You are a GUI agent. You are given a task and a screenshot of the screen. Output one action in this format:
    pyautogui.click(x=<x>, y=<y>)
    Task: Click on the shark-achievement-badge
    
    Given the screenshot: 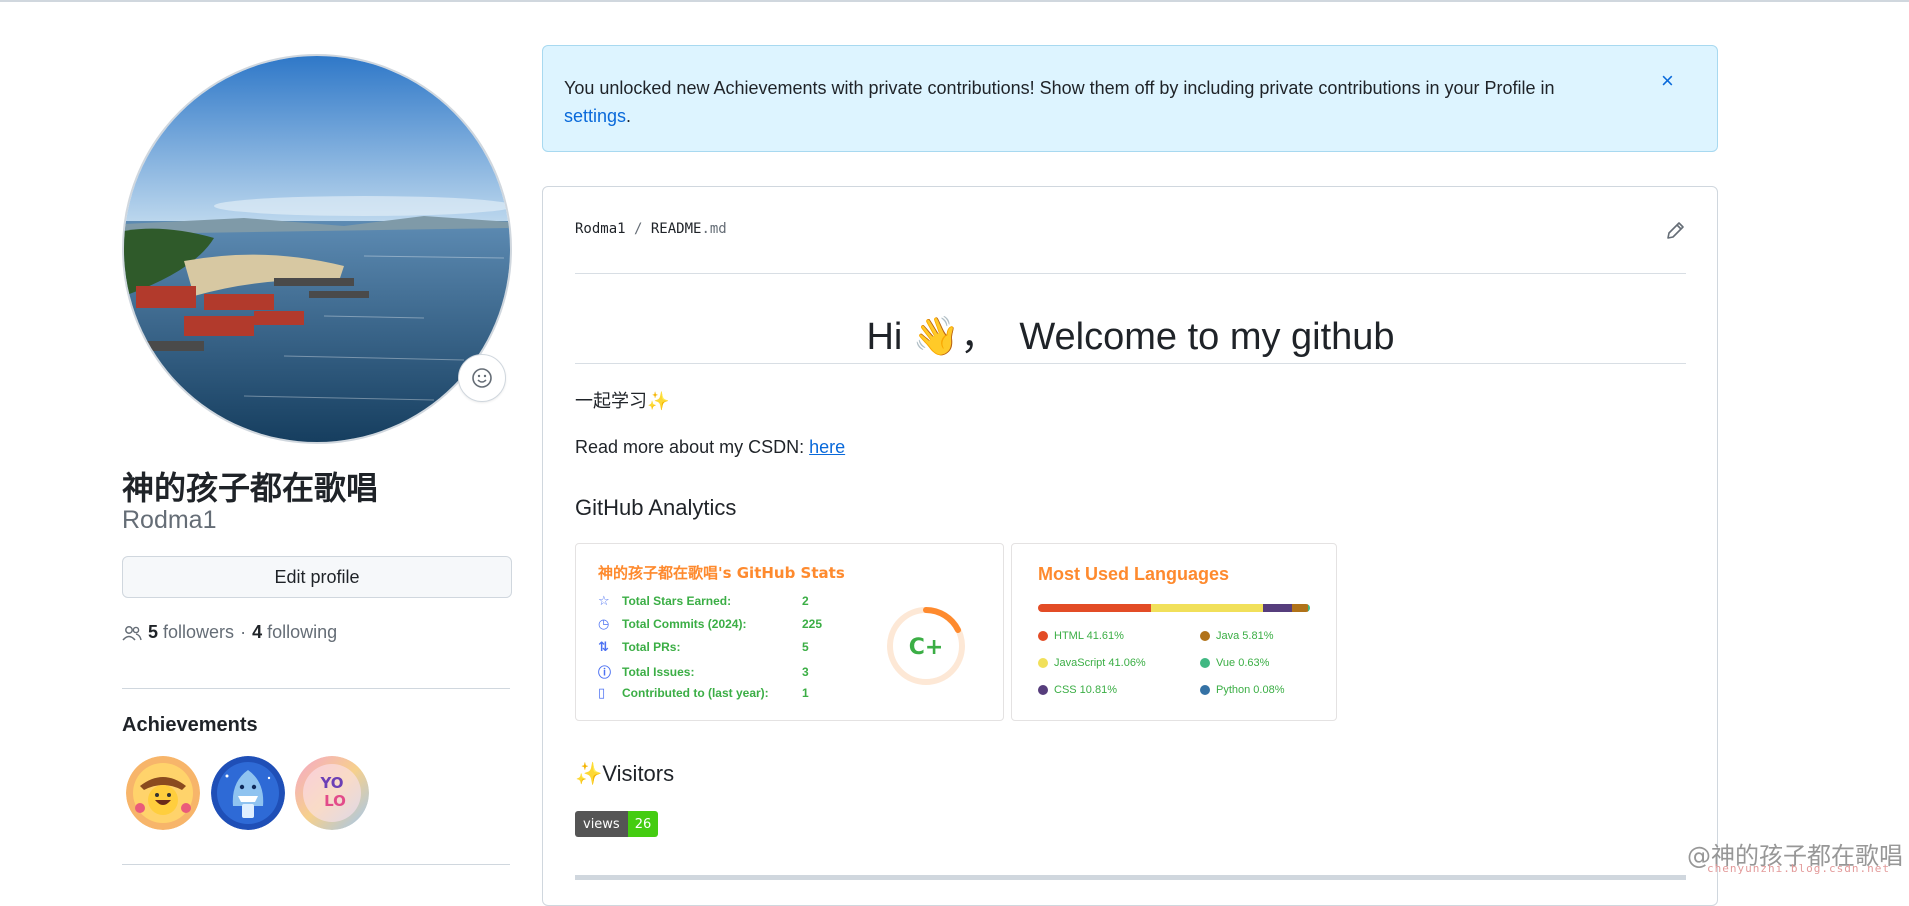 What is the action you would take?
    pyautogui.click(x=248, y=793)
    